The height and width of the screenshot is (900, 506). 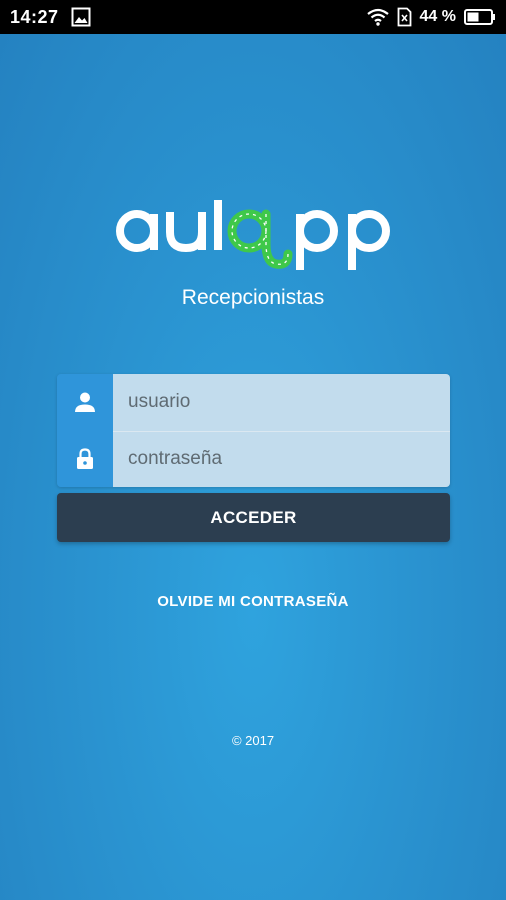 What do you see at coordinates (253, 297) in the screenshot?
I see `app-subtitle: Recepcionistas` at bounding box center [253, 297].